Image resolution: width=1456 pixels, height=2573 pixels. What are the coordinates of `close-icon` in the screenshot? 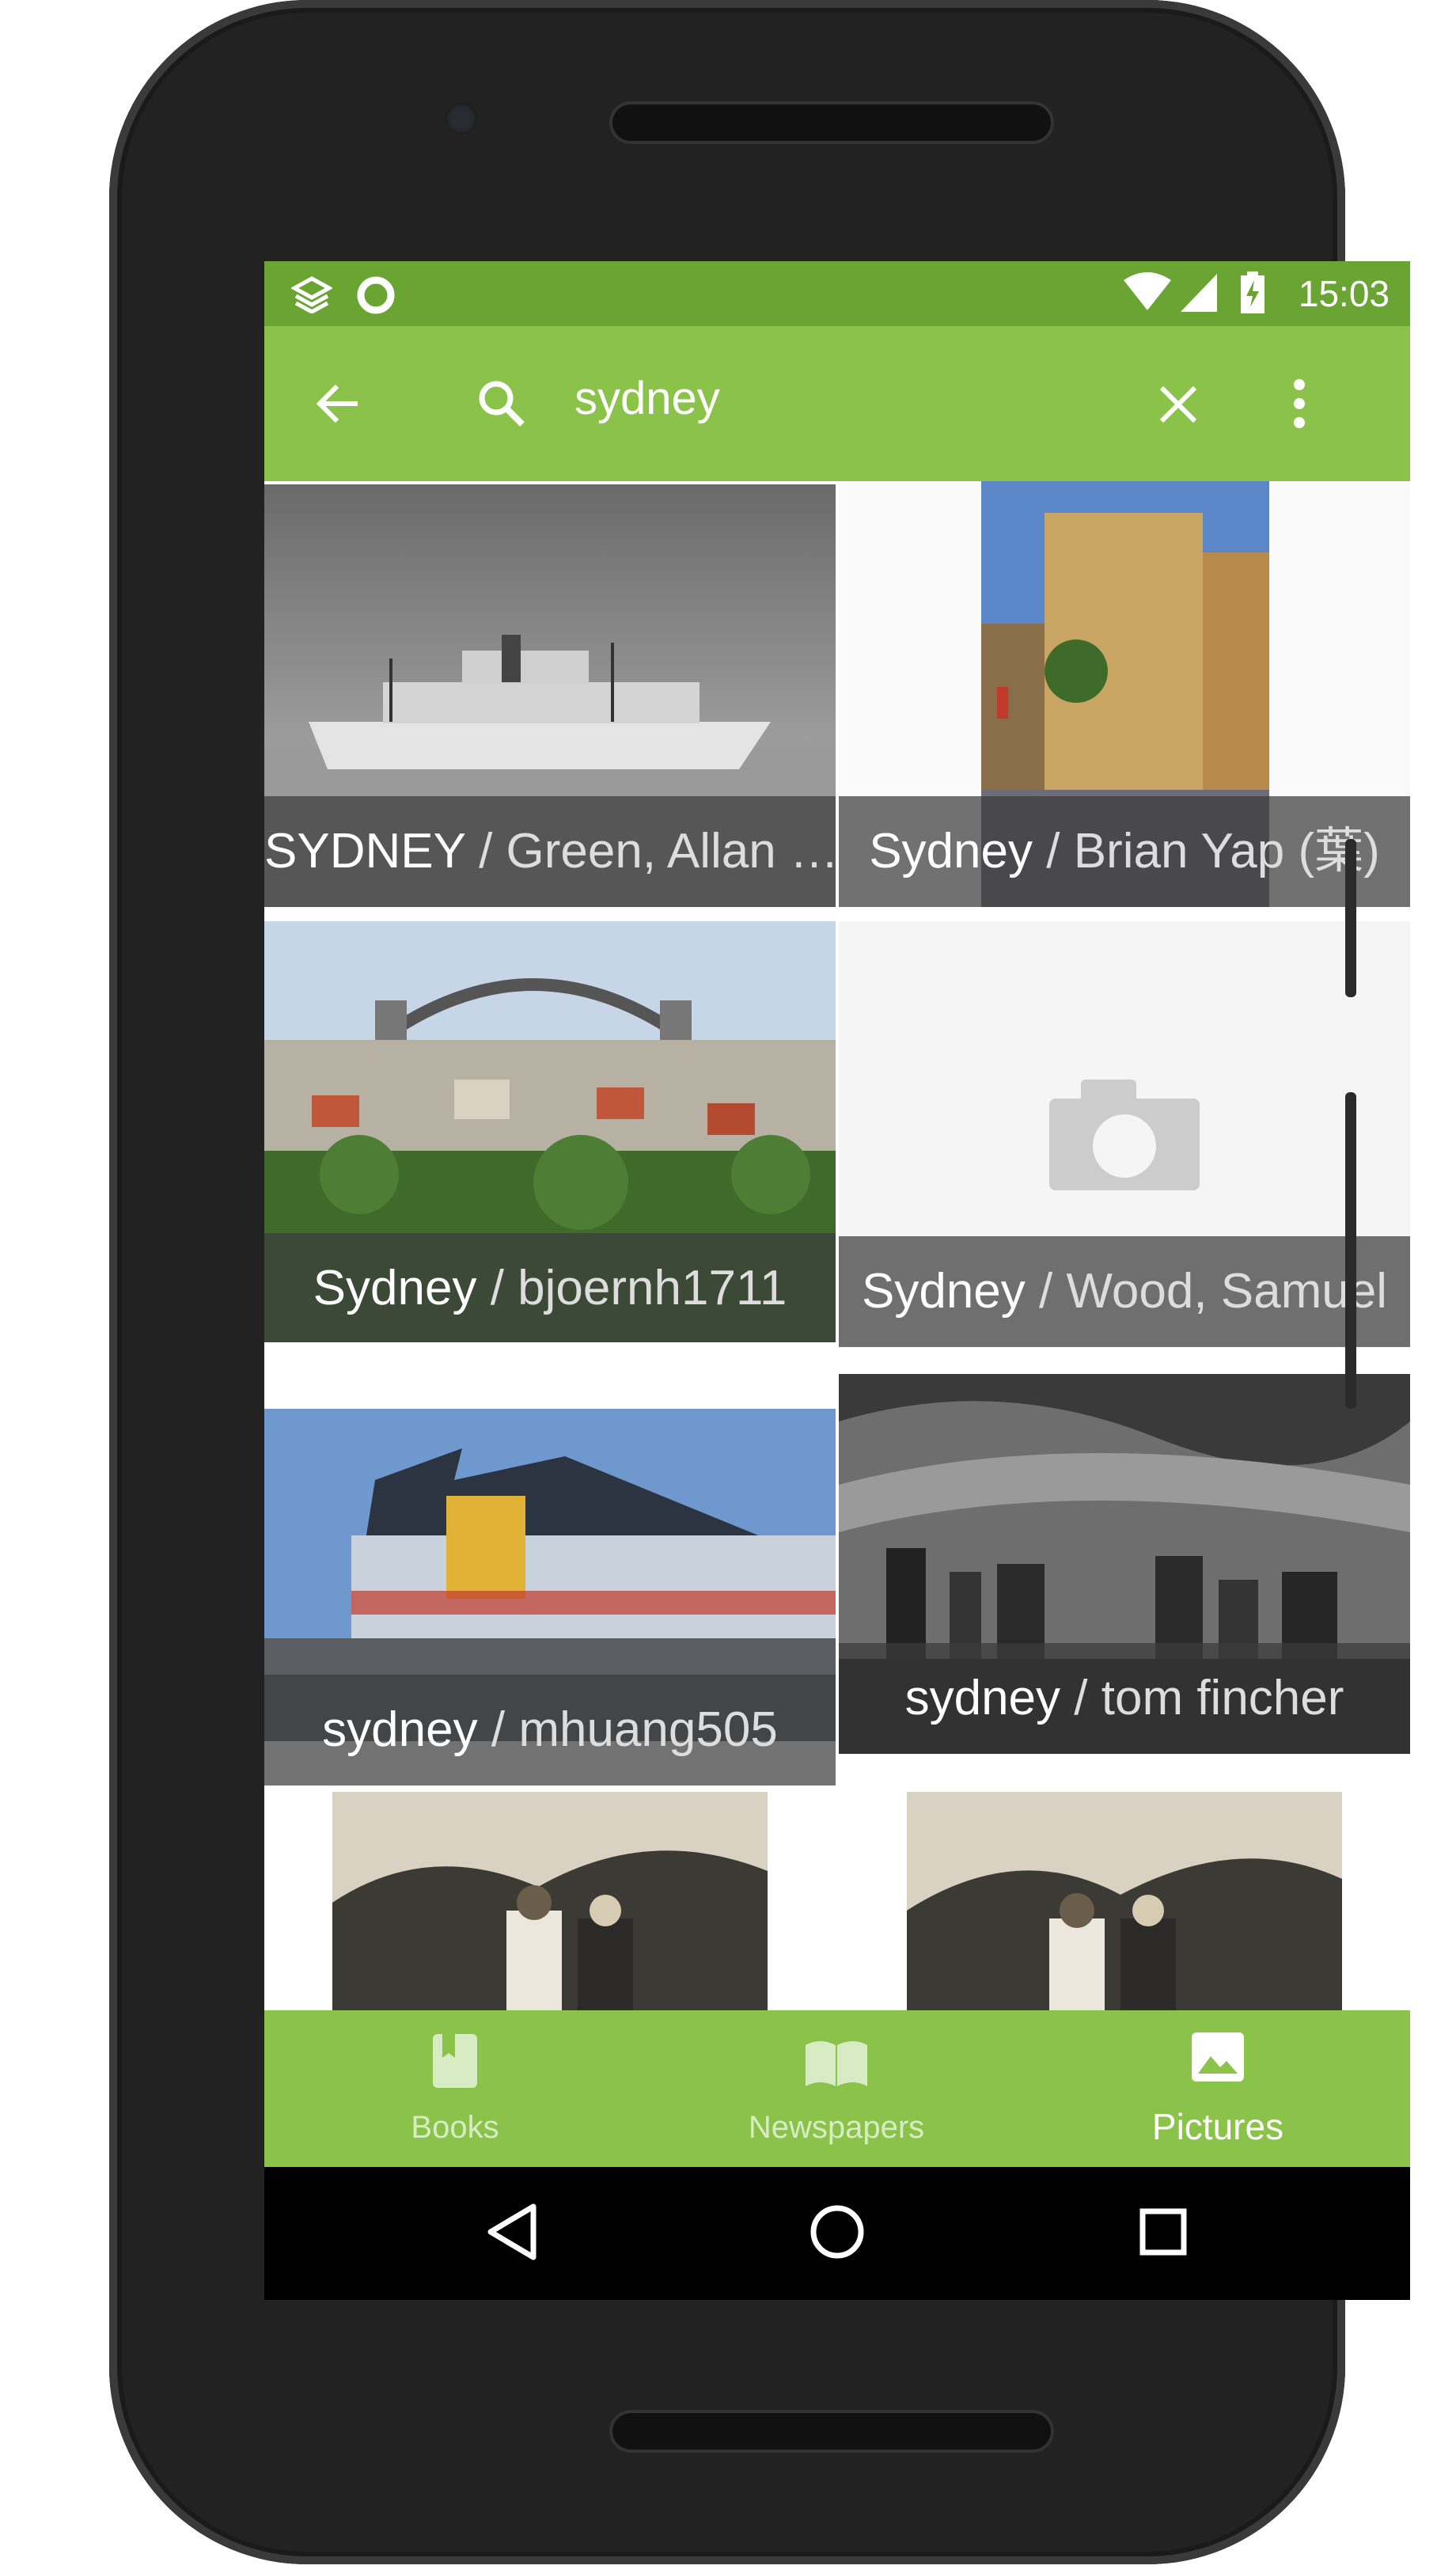 It's located at (1178, 404).